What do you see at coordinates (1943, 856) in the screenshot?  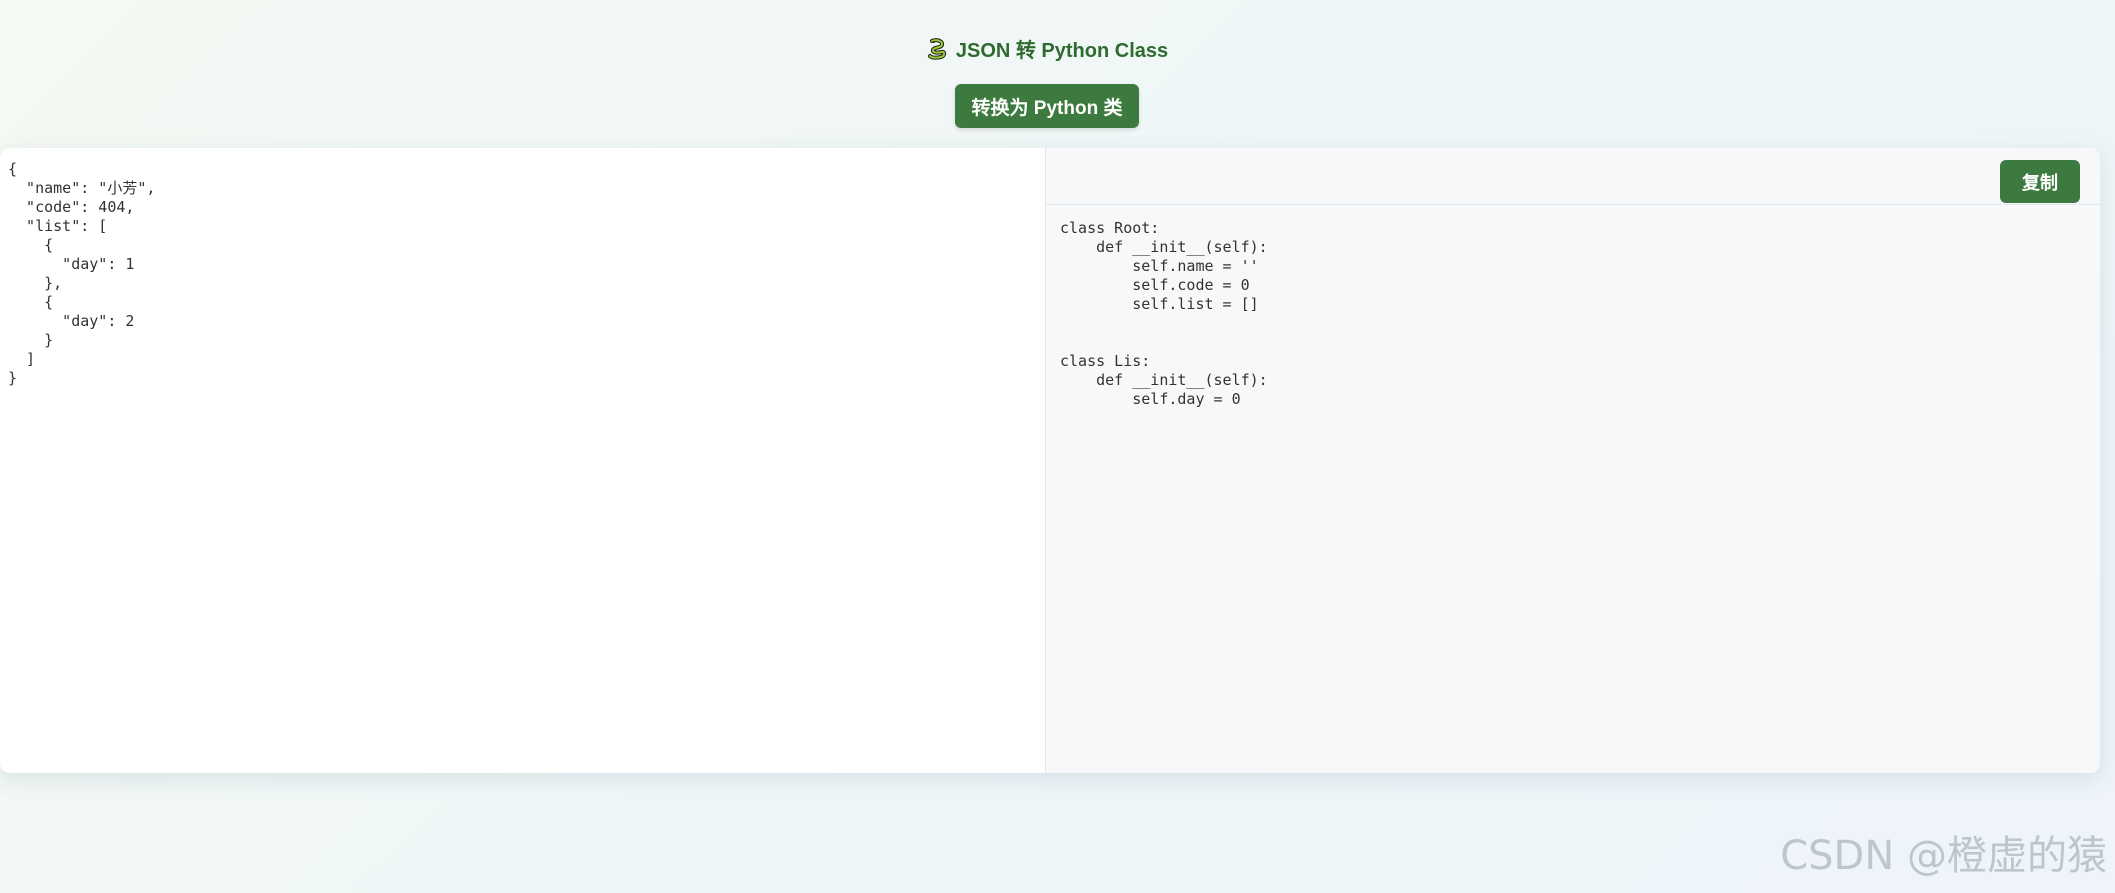 I see `watermark: CSDN @橙虚的猿` at bounding box center [1943, 856].